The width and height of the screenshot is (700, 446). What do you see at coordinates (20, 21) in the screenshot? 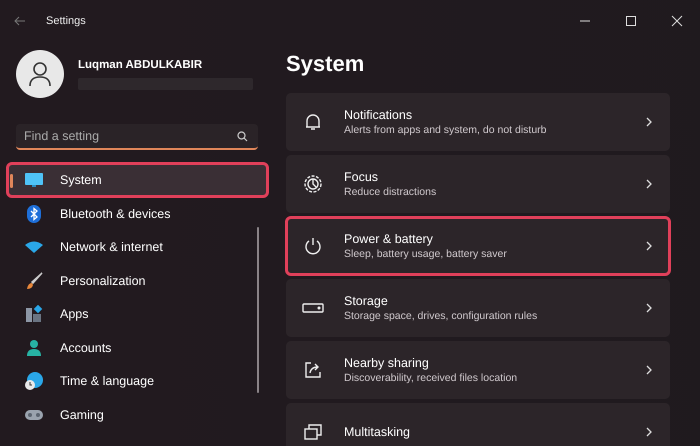
I see `back-arrow-icon` at bounding box center [20, 21].